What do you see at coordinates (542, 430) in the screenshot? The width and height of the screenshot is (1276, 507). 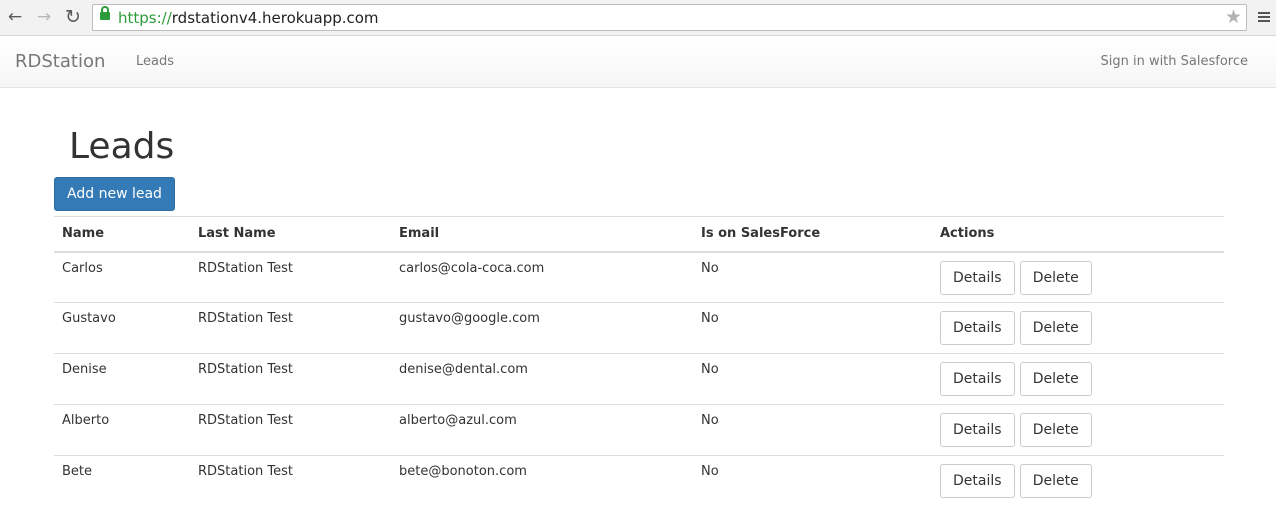 I see `cell-email: alberto@azul.com` at bounding box center [542, 430].